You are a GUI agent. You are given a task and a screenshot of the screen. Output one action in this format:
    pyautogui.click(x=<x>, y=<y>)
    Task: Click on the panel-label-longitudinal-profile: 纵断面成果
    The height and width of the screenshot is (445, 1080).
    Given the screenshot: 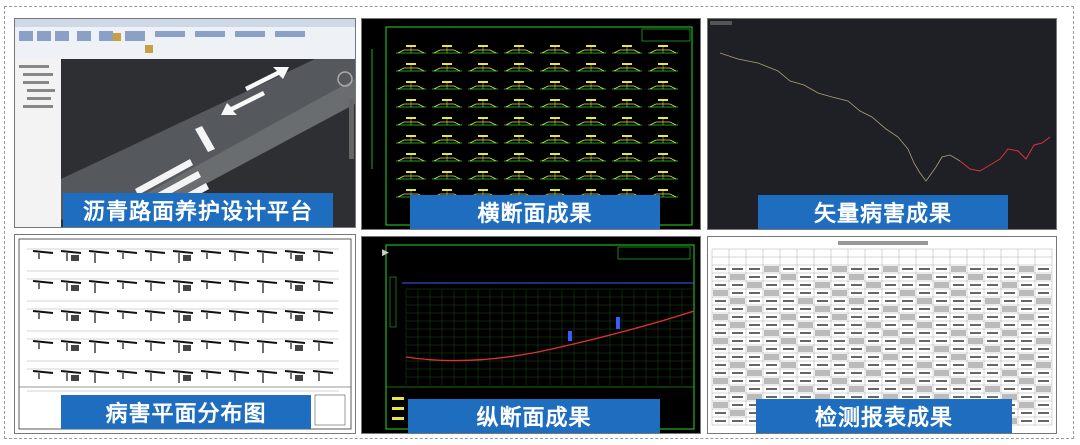 What is the action you would take?
    pyautogui.click(x=534, y=416)
    